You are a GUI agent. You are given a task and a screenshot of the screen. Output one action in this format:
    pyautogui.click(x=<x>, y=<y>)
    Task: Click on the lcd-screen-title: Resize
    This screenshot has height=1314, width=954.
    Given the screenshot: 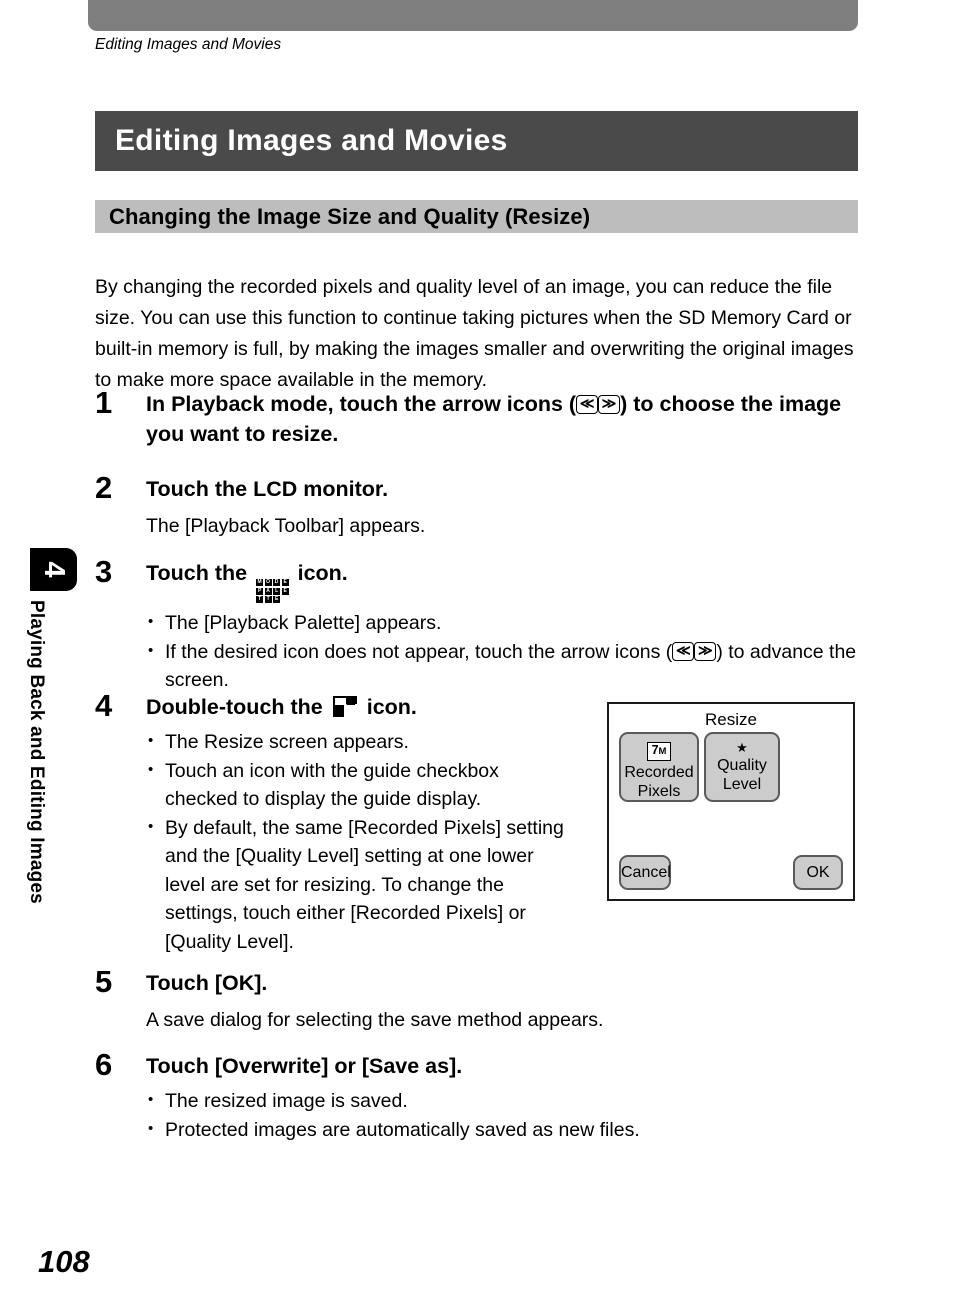 What is the action you would take?
    pyautogui.click(x=731, y=719)
    